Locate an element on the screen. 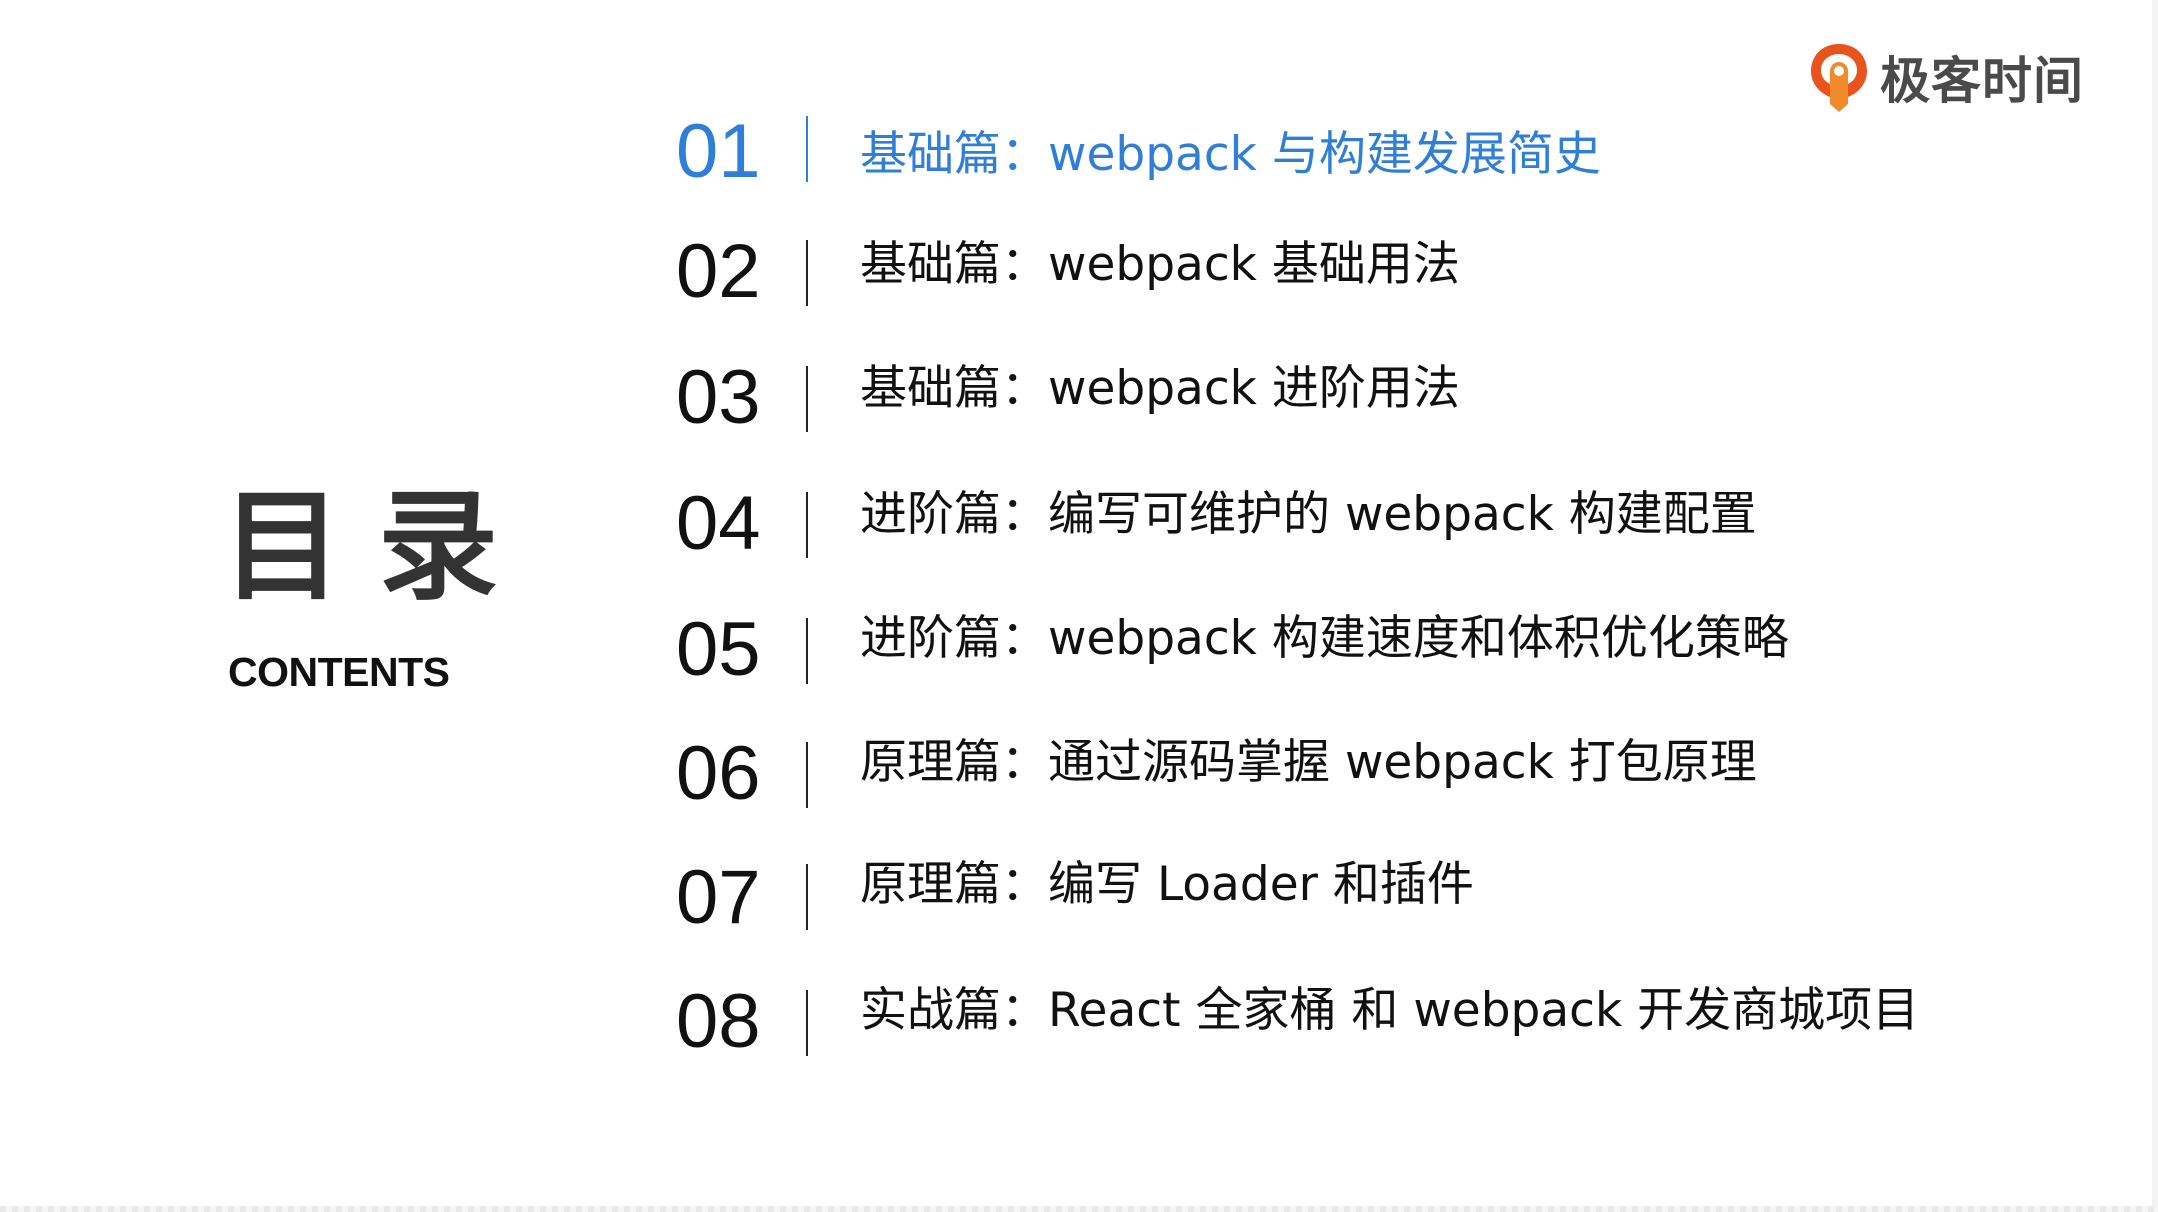  toc-label: 基础篇：webpack 进阶用法 is located at coordinates (1160, 388).